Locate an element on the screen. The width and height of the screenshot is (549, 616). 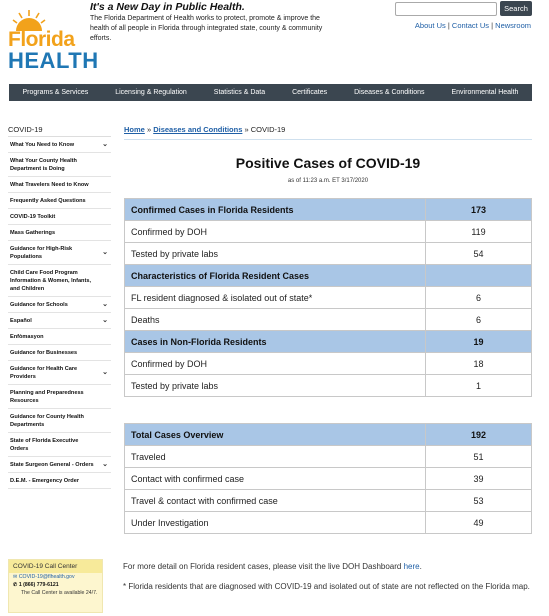
breadcrumb-diseases: Diseases and Conditions is located at coordinates (197, 129).